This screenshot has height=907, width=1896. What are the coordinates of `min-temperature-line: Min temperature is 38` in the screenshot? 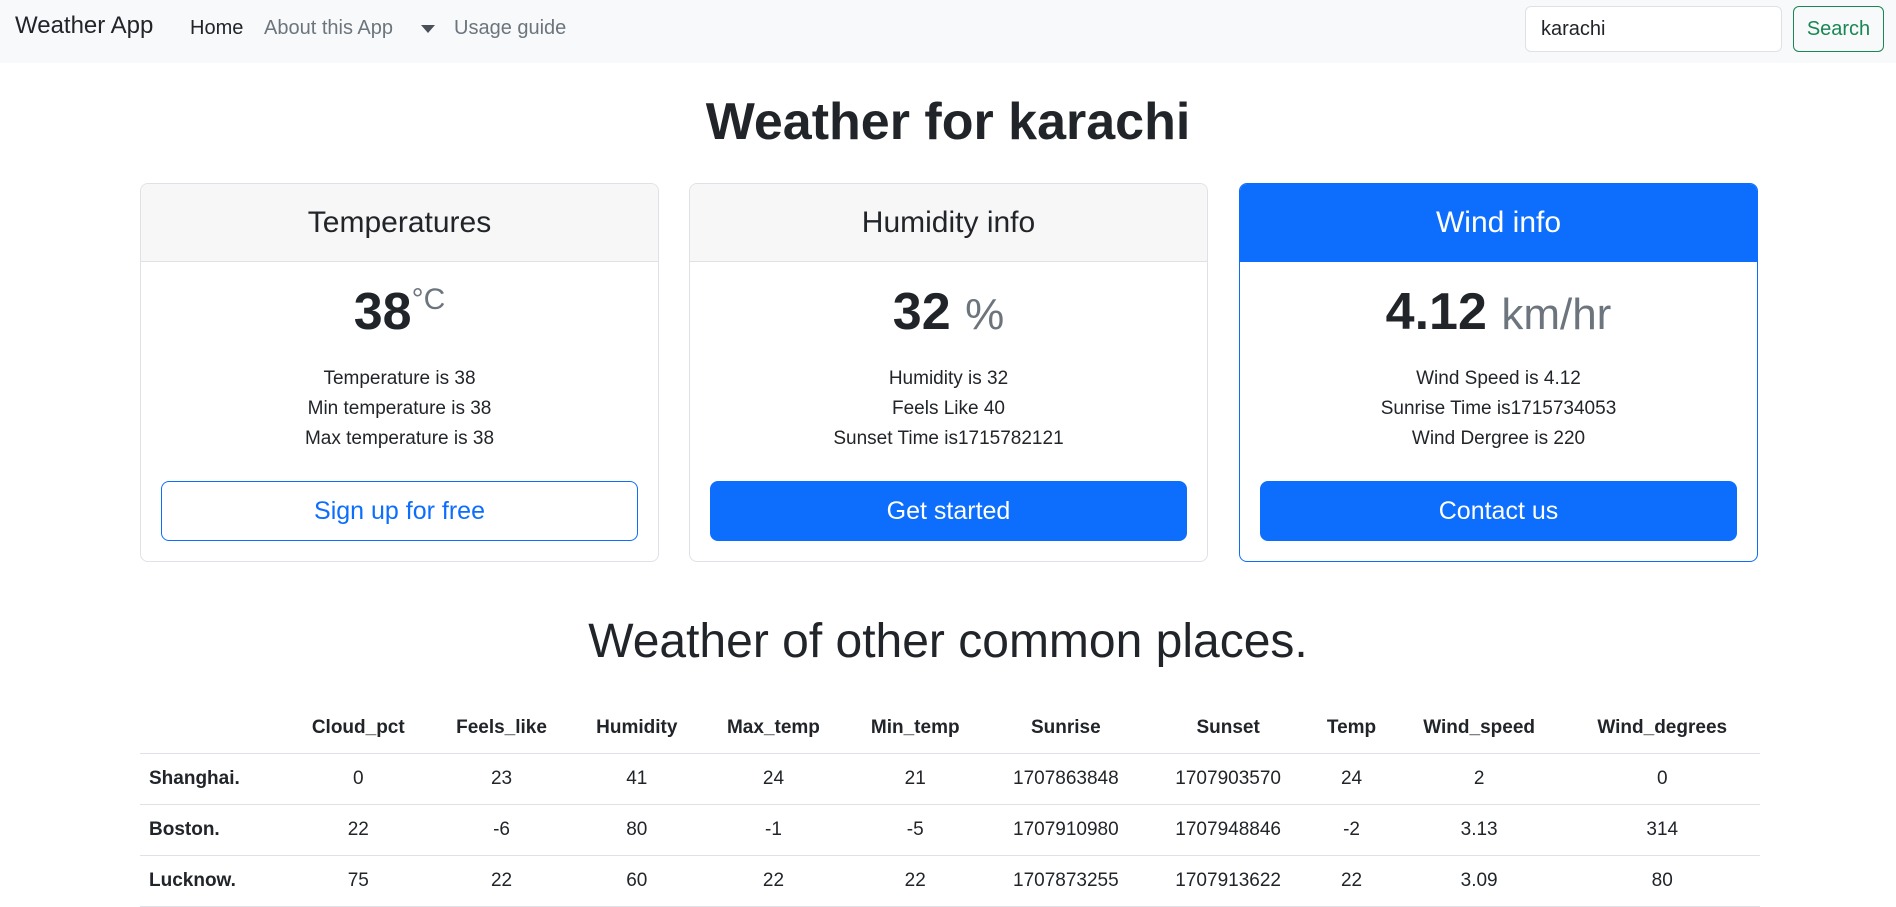 It's located at (399, 408).